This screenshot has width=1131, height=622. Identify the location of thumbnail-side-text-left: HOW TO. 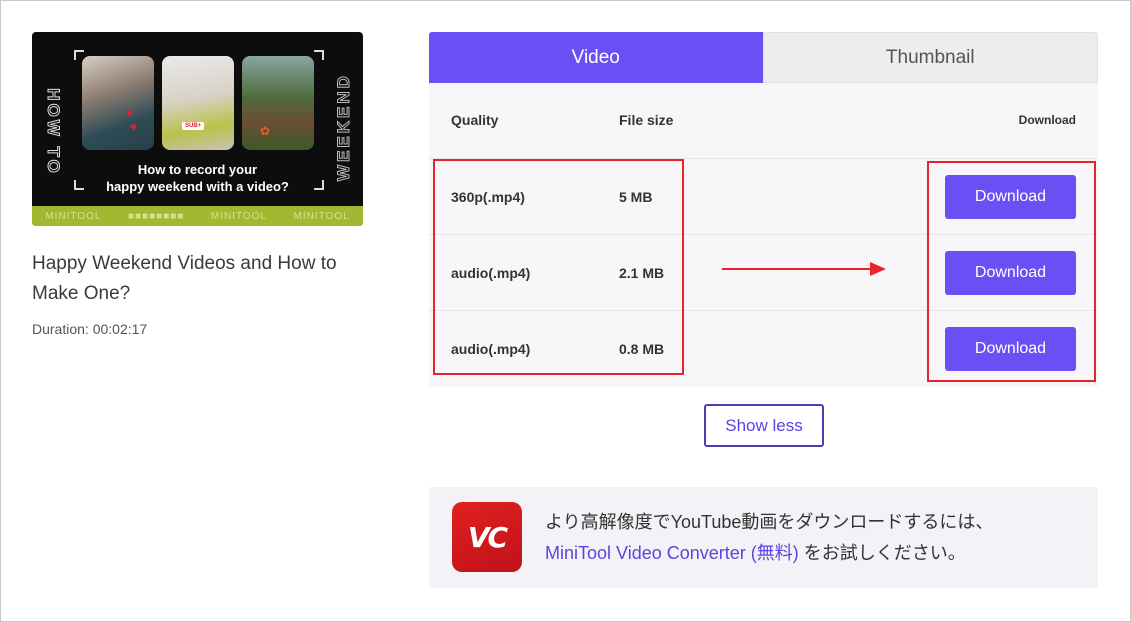
(54, 132).